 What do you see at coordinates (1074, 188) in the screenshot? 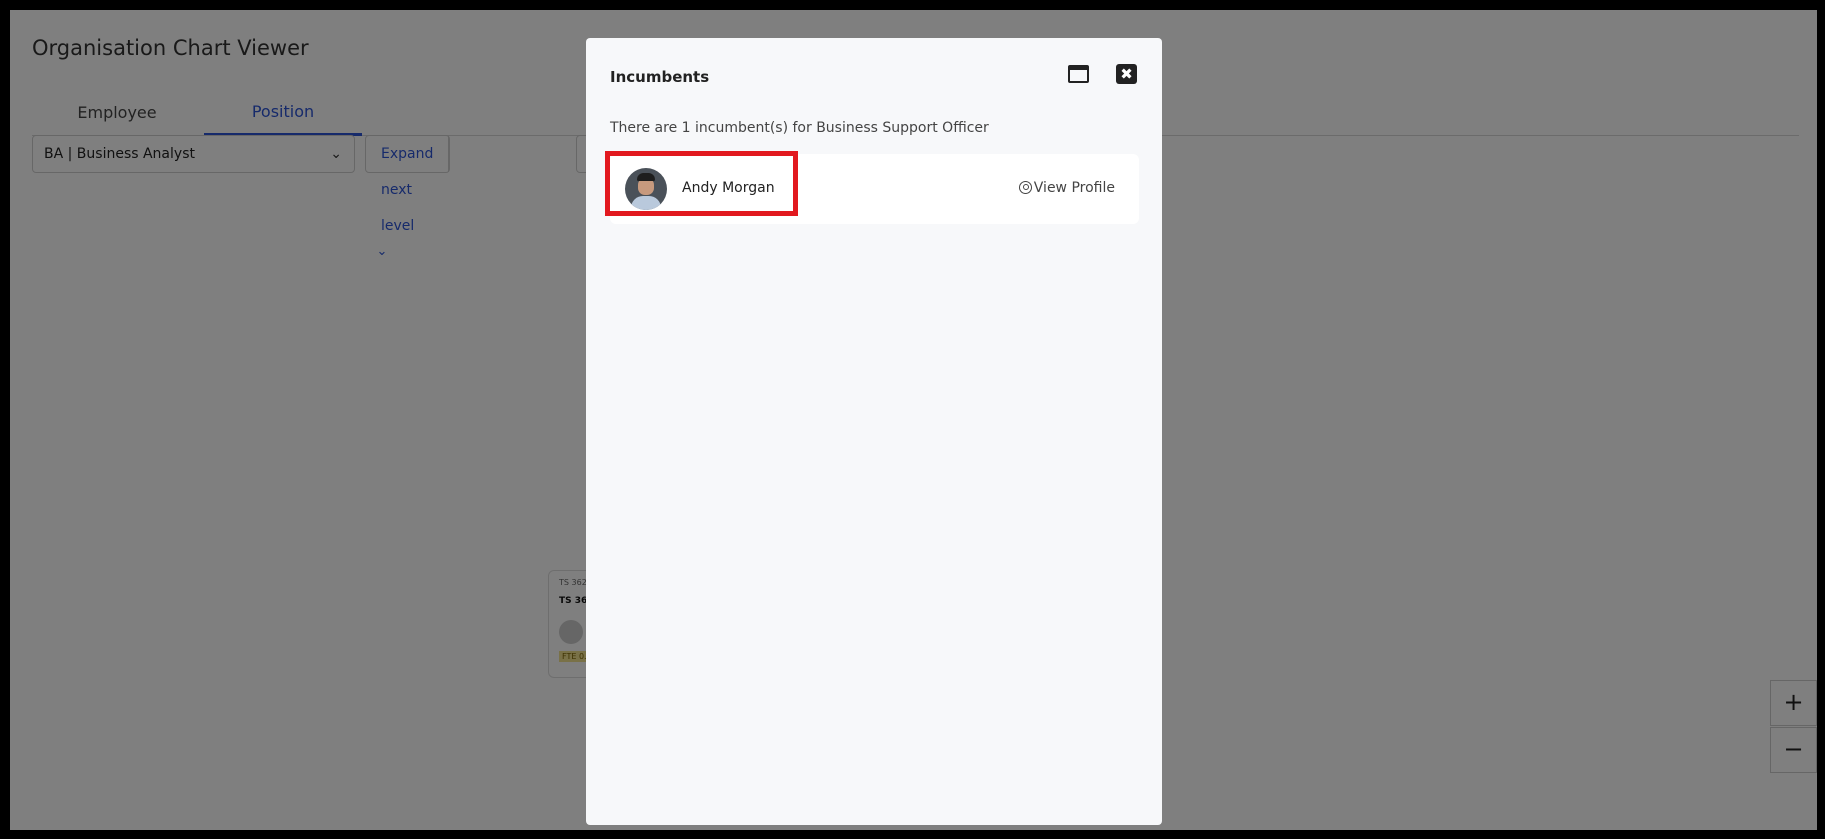
I see `view-profile-label: View Profile` at bounding box center [1074, 188].